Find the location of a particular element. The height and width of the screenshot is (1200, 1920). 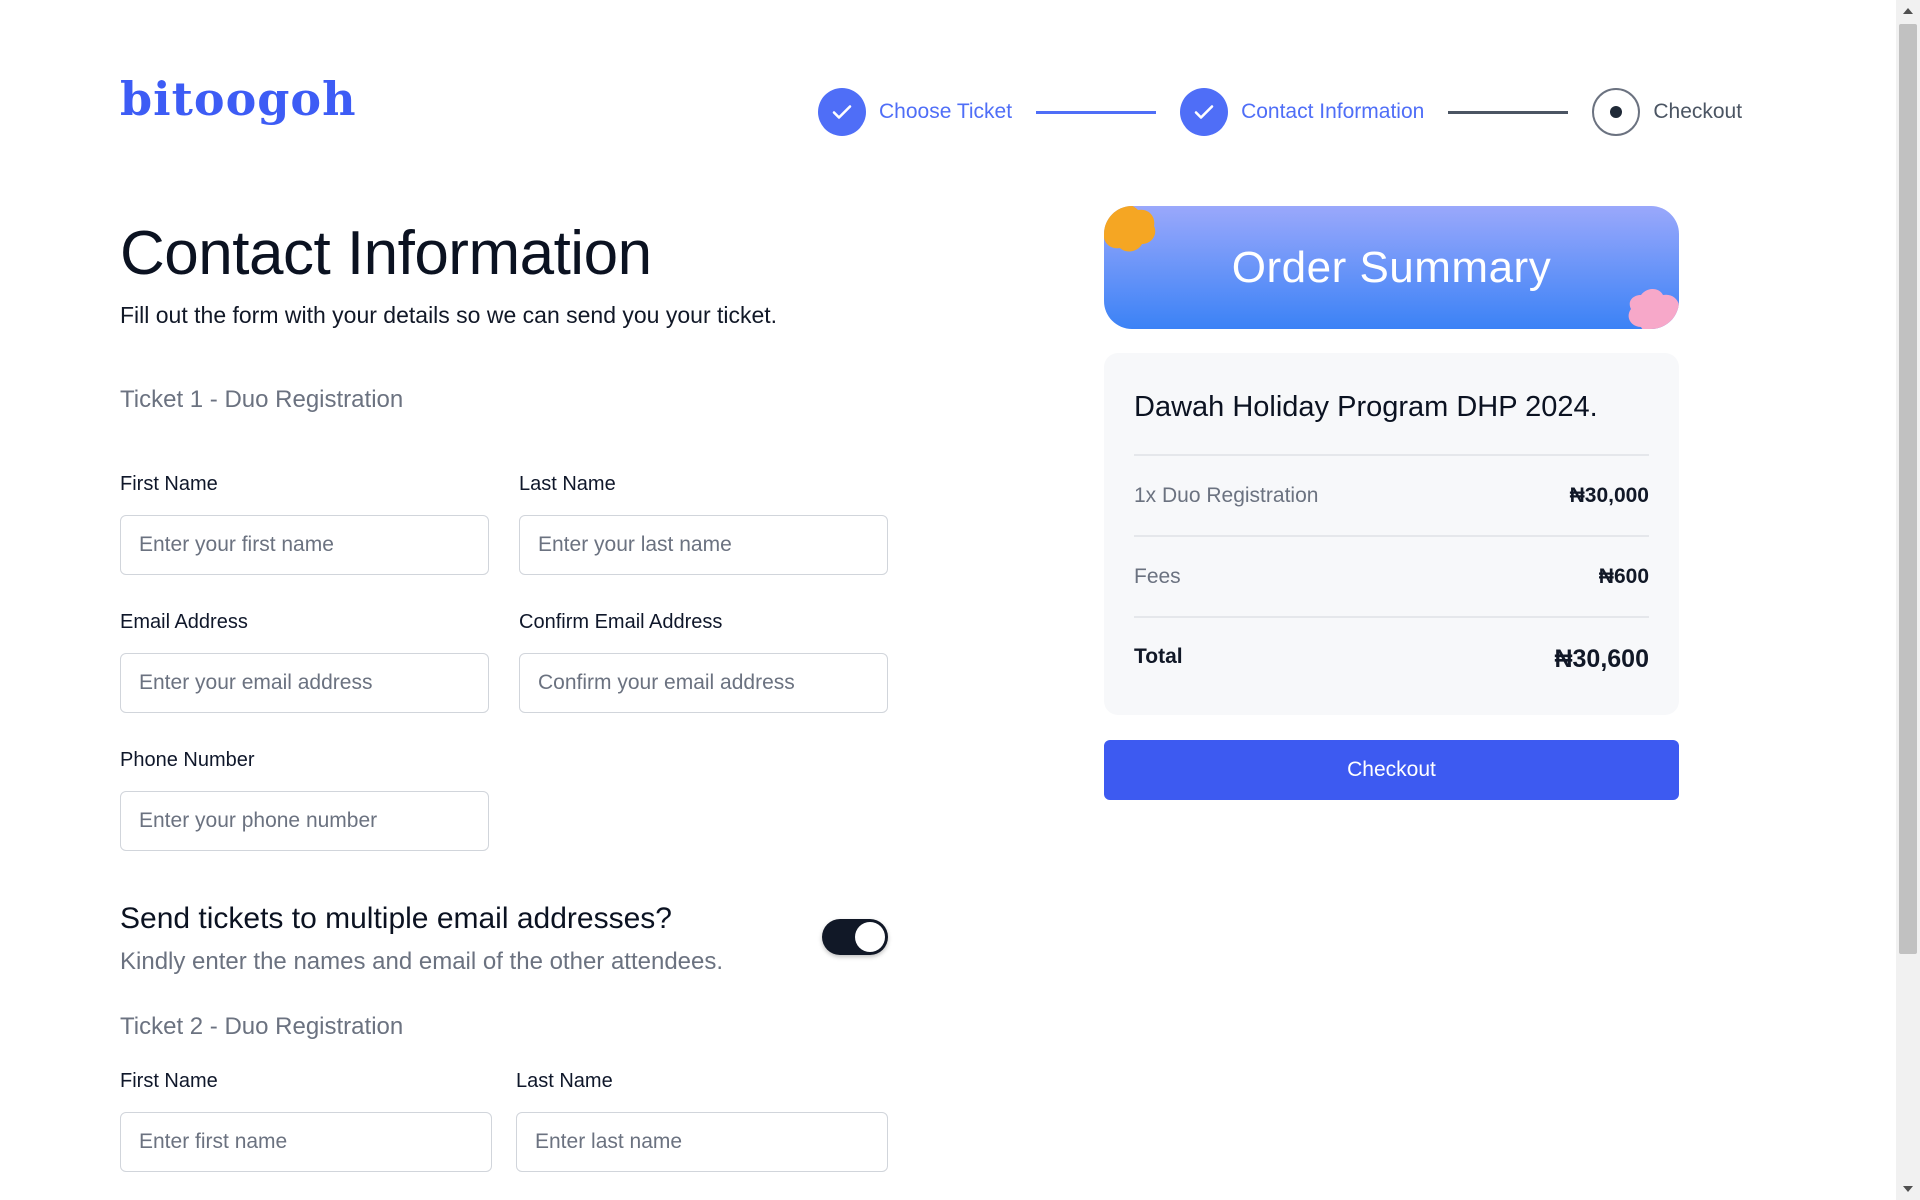

step-choose-ticket: Choose Ticket is located at coordinates (915, 112).